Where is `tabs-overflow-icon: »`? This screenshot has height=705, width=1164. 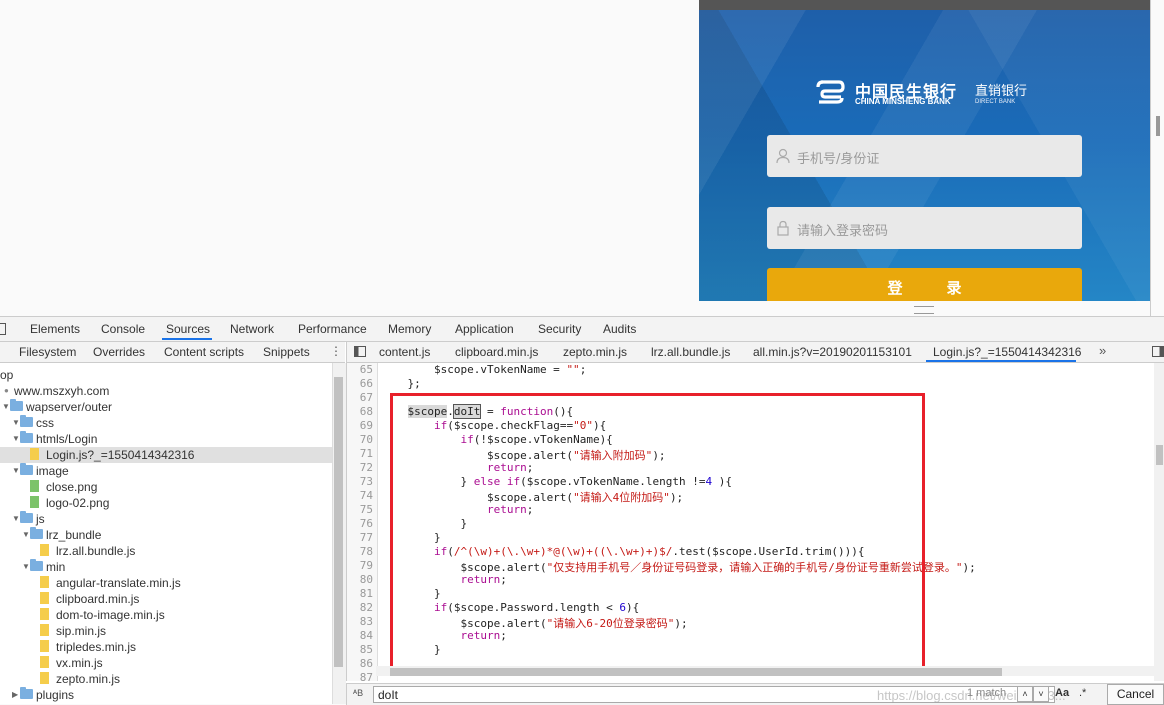 tabs-overflow-icon: » is located at coordinates (1102, 350).